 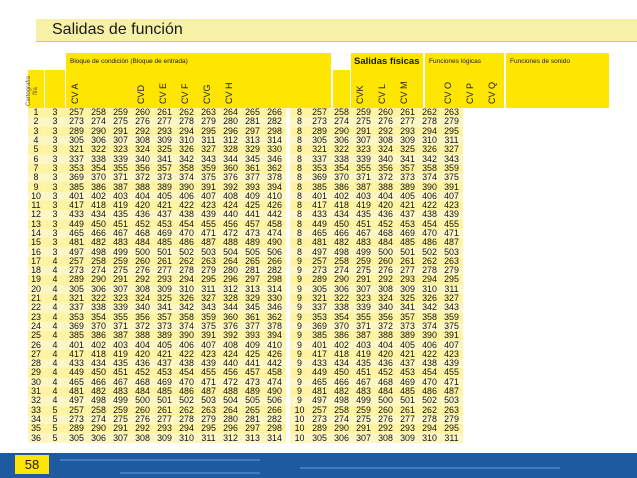 I want to click on condicion-col-label: CV A, so click(x=75, y=93).